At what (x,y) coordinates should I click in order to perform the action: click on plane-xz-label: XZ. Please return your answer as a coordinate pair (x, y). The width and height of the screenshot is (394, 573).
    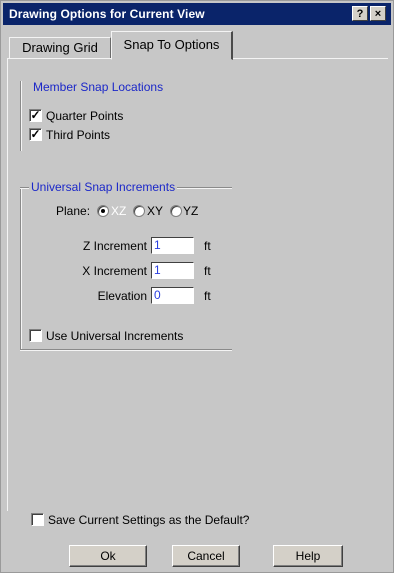
    Looking at the image, I should click on (119, 211).